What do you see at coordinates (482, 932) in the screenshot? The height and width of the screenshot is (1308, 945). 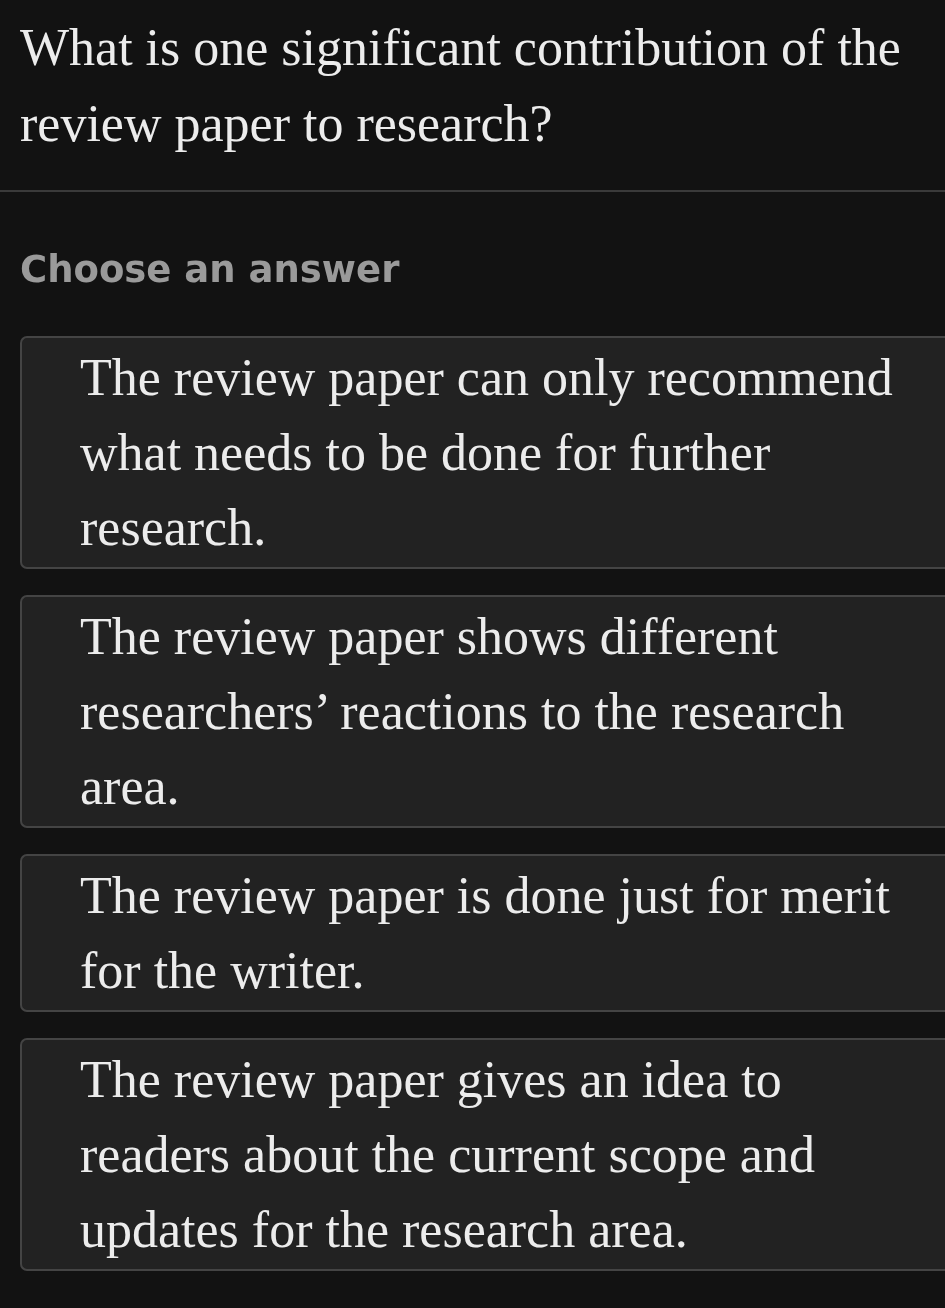 I see `answer-option: The review paper is done just for merit for the writer.` at bounding box center [482, 932].